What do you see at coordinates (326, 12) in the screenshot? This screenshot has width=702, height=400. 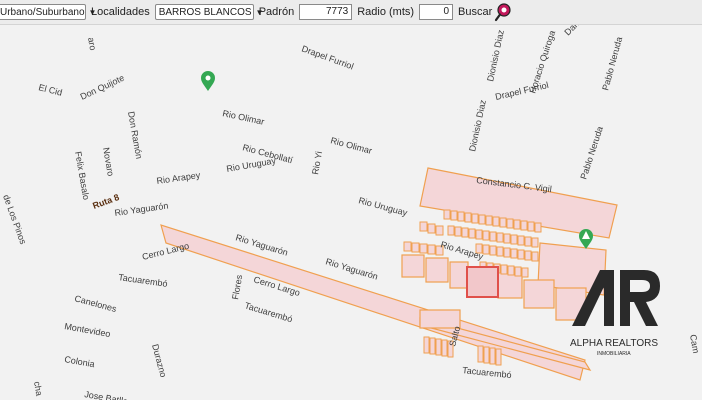 I see `padron-input: 7773` at bounding box center [326, 12].